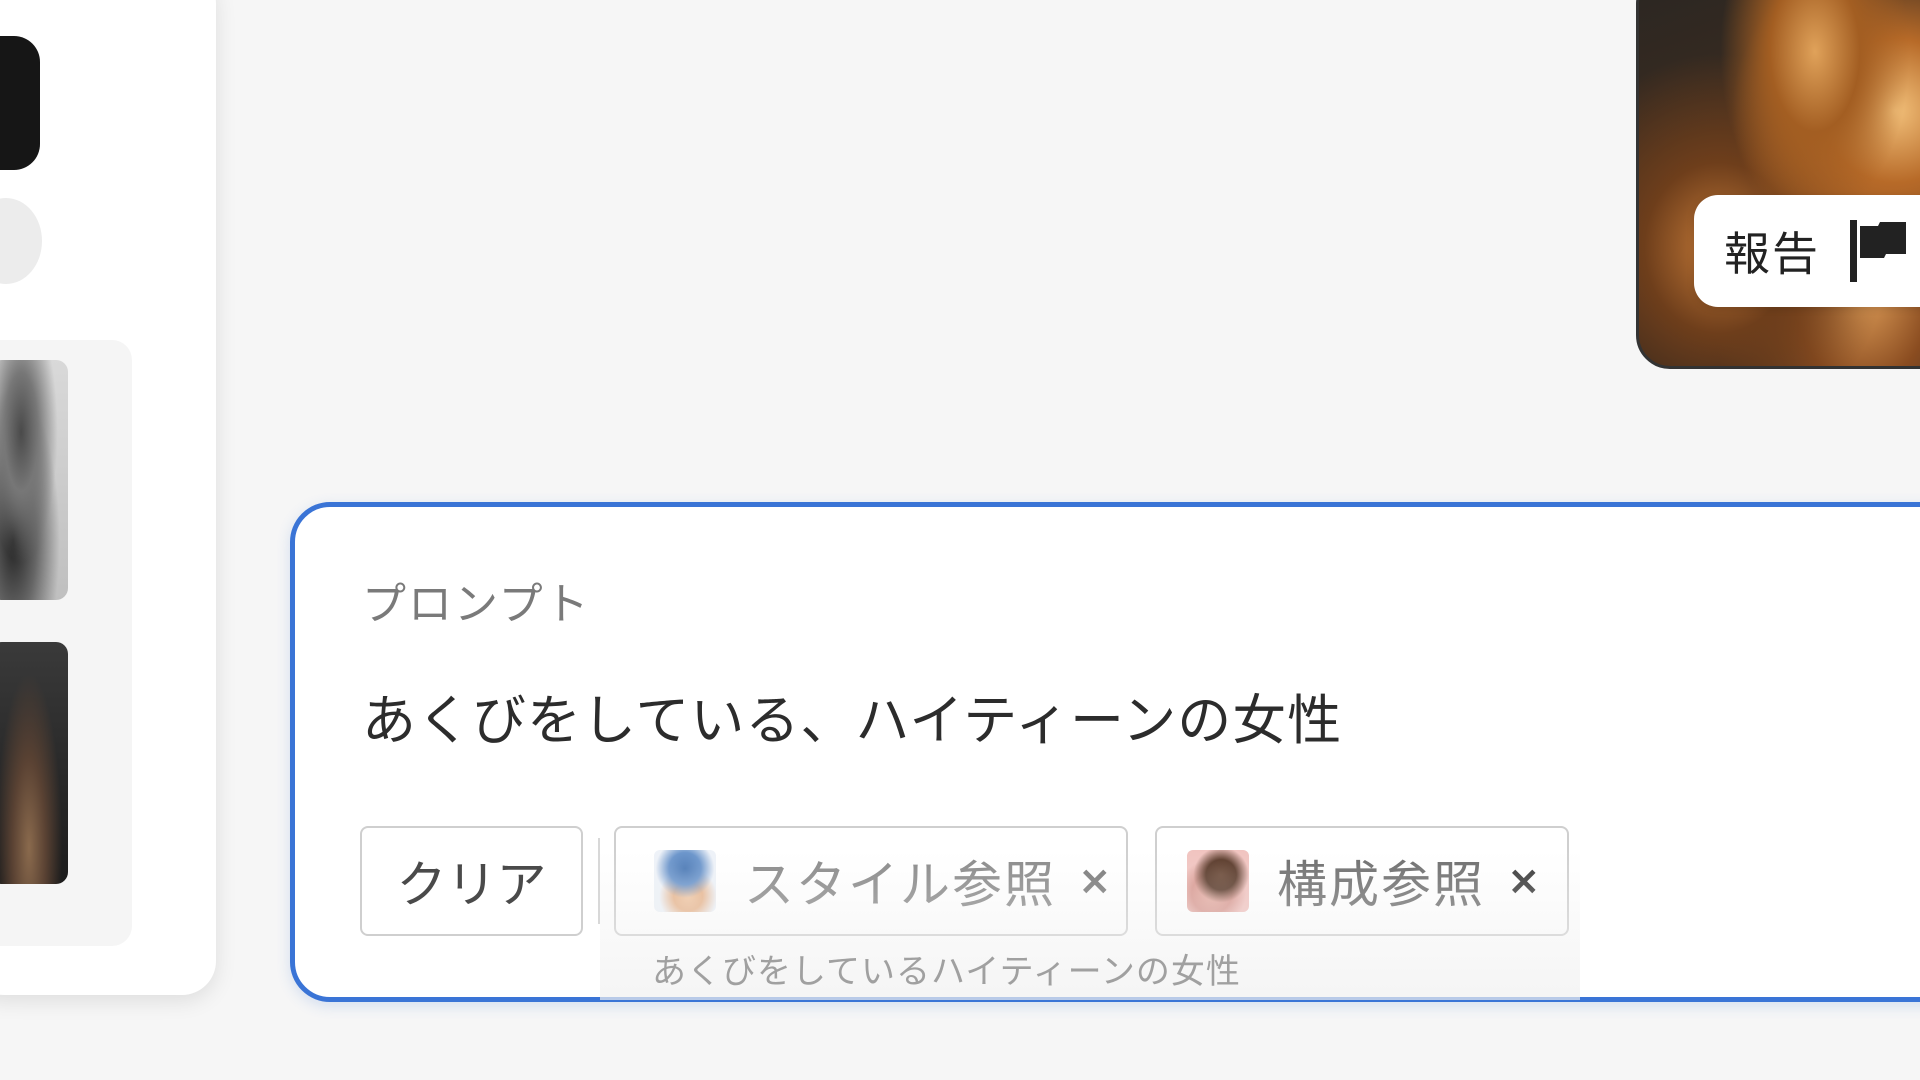 This screenshot has width=1920, height=1080. I want to click on clear-button: クリア, so click(471, 881).